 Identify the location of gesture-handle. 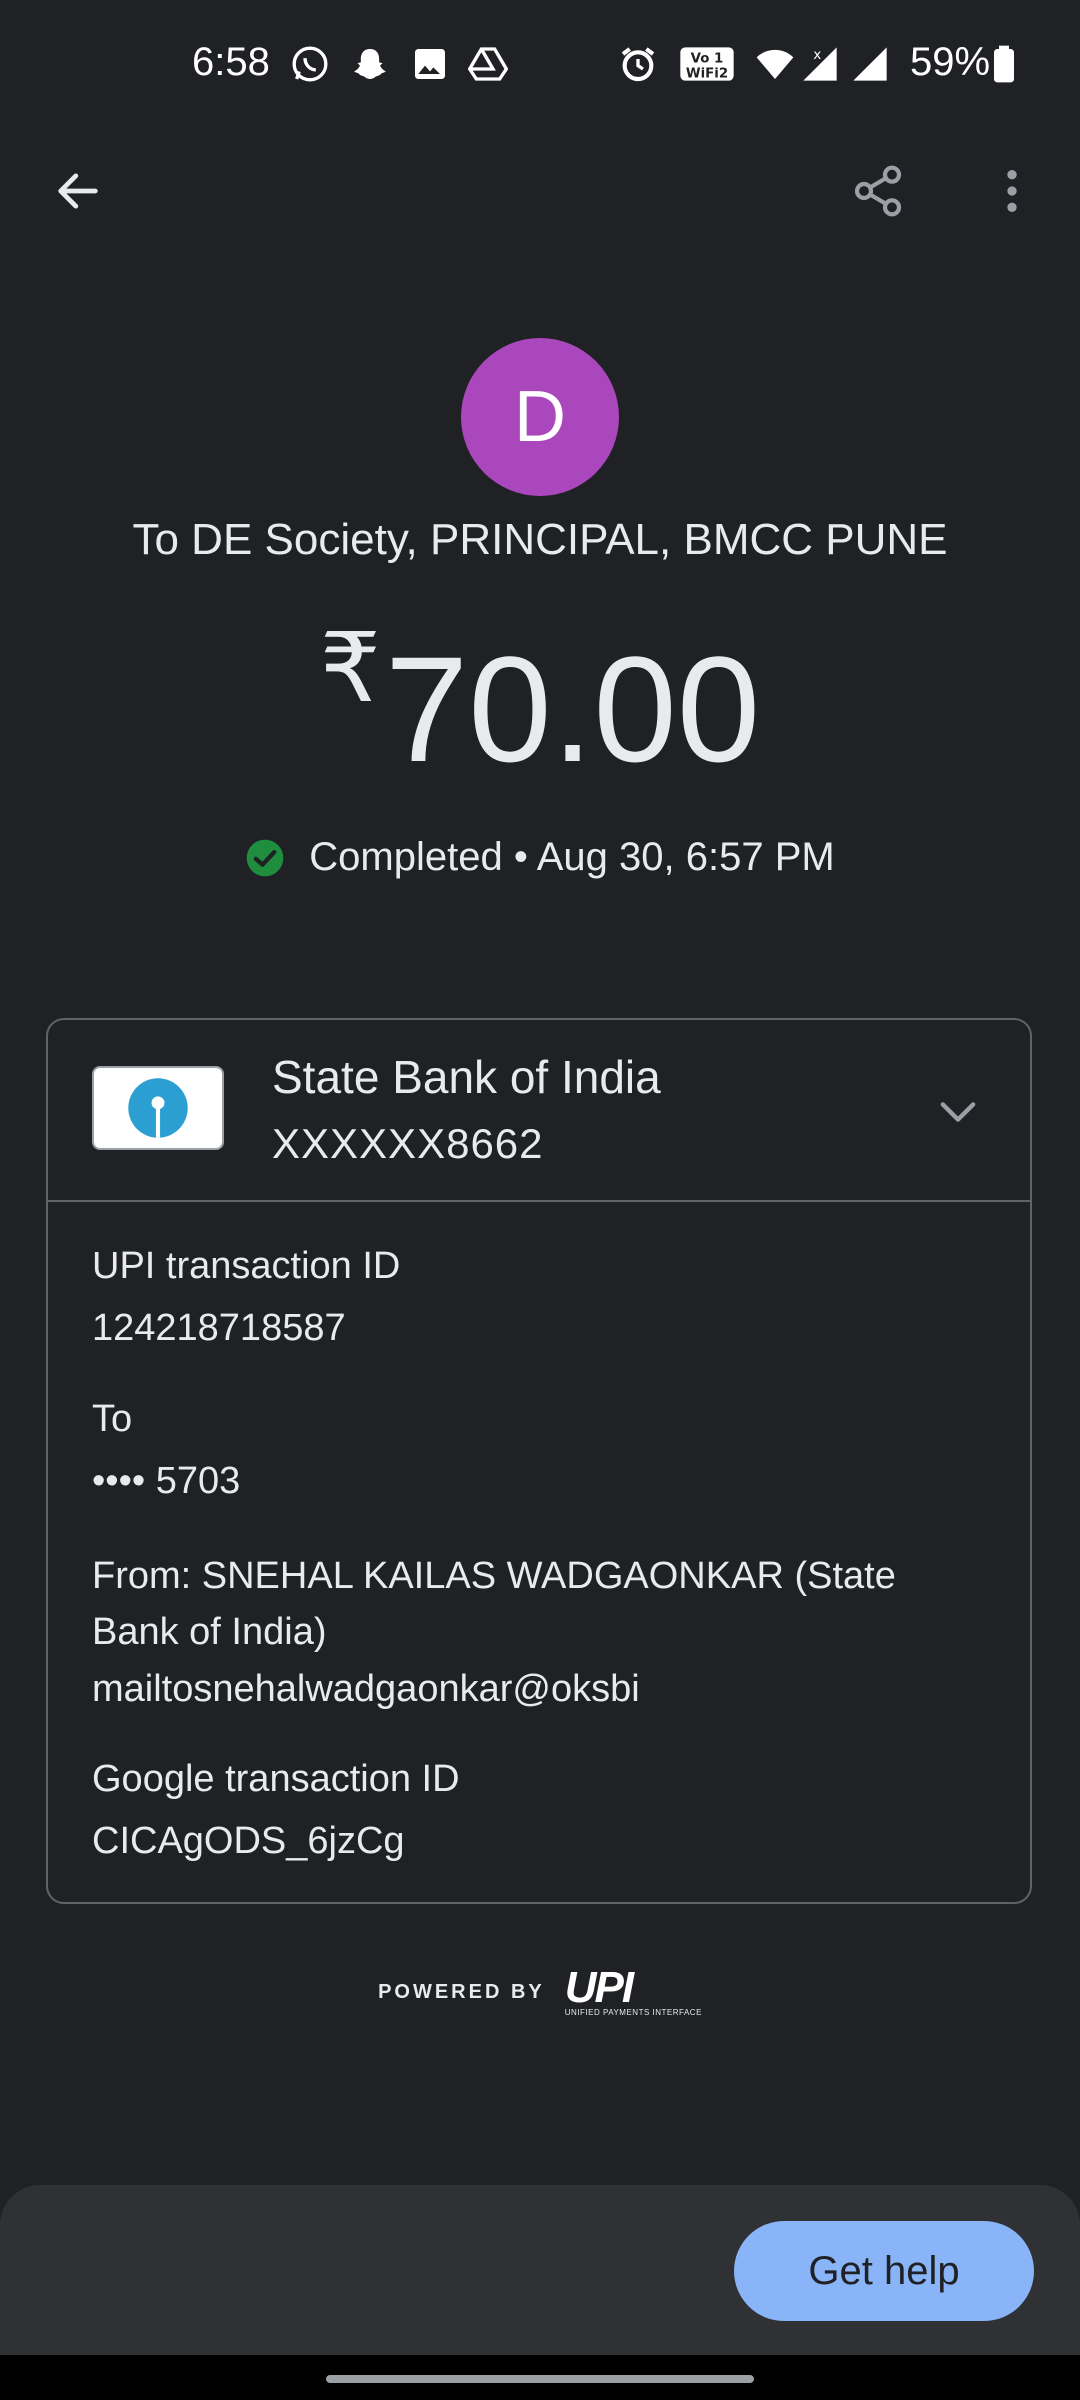
(540, 2379).